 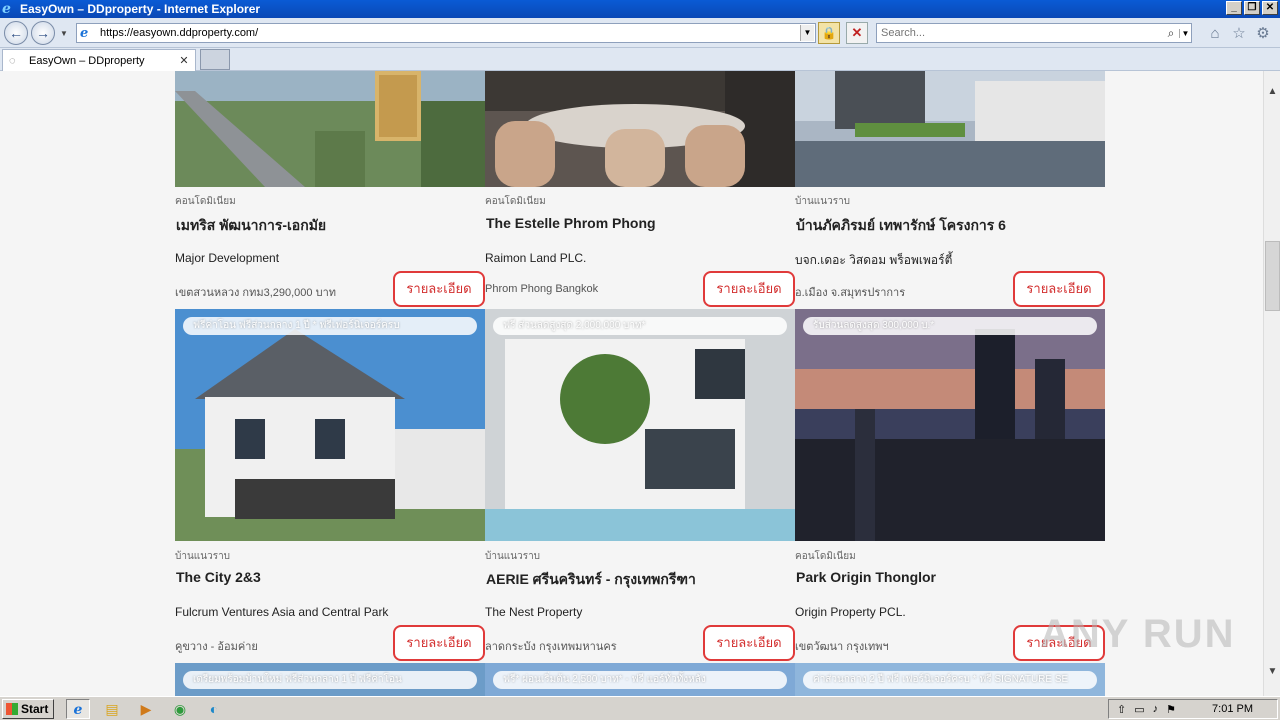 I want to click on promo-badge: รับส่วนลดสูงสุด 300,000 บ.*, so click(x=950, y=326).